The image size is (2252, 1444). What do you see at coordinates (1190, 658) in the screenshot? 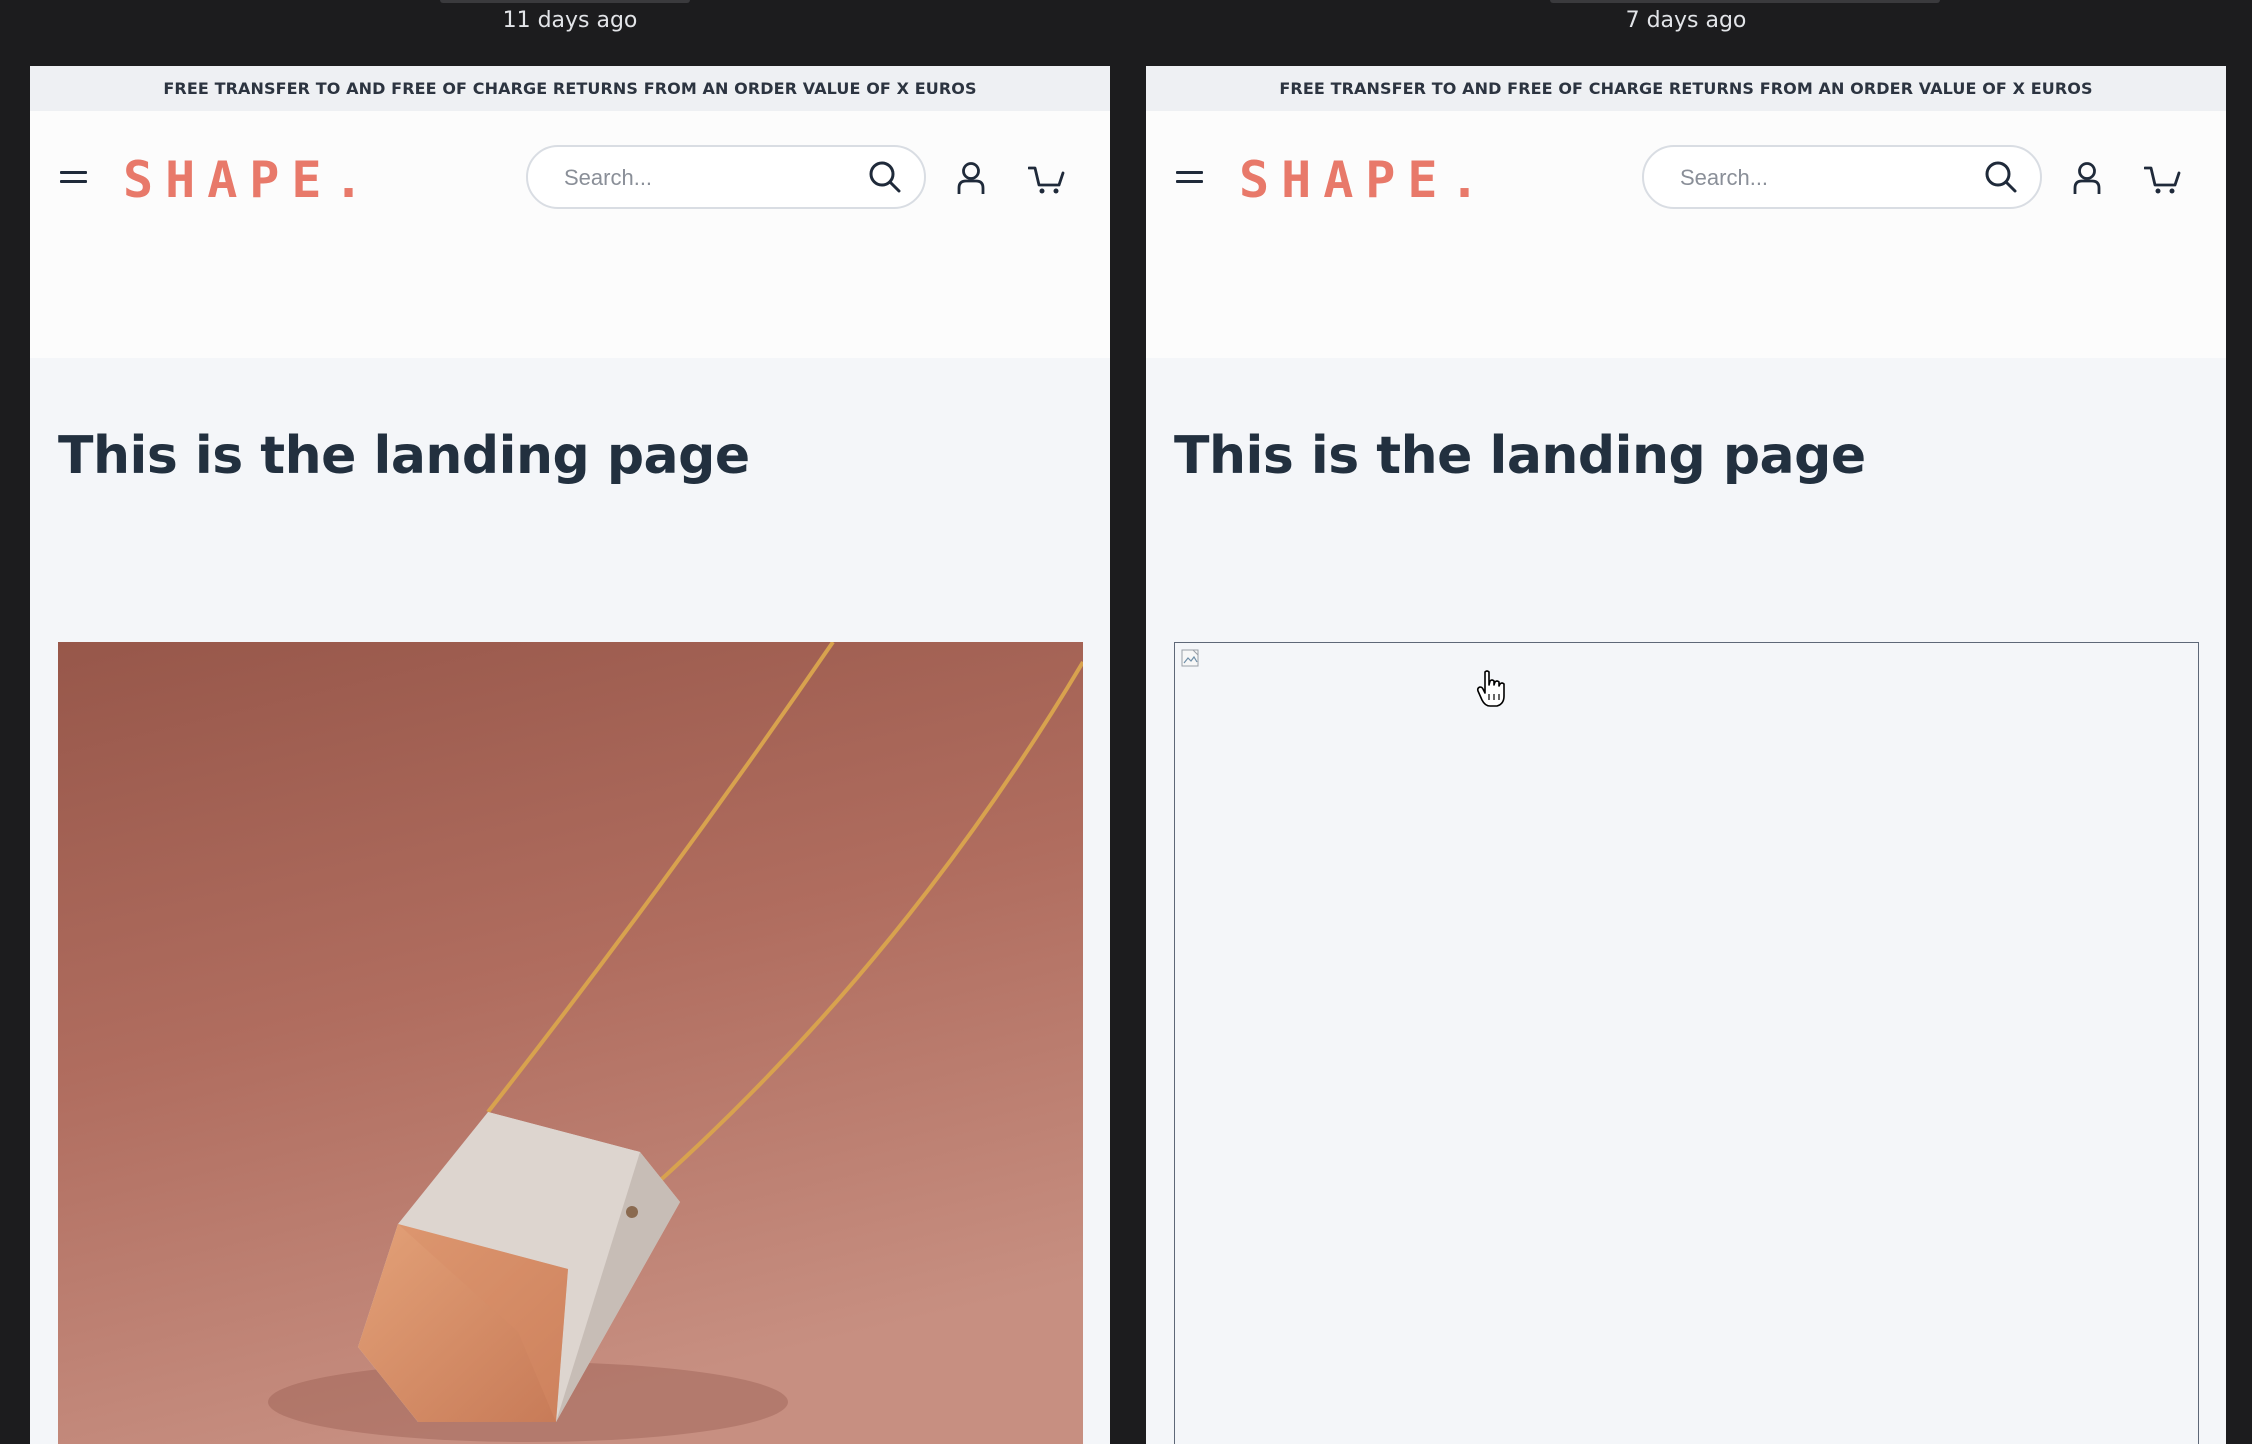
I see `broken-image-icon` at bounding box center [1190, 658].